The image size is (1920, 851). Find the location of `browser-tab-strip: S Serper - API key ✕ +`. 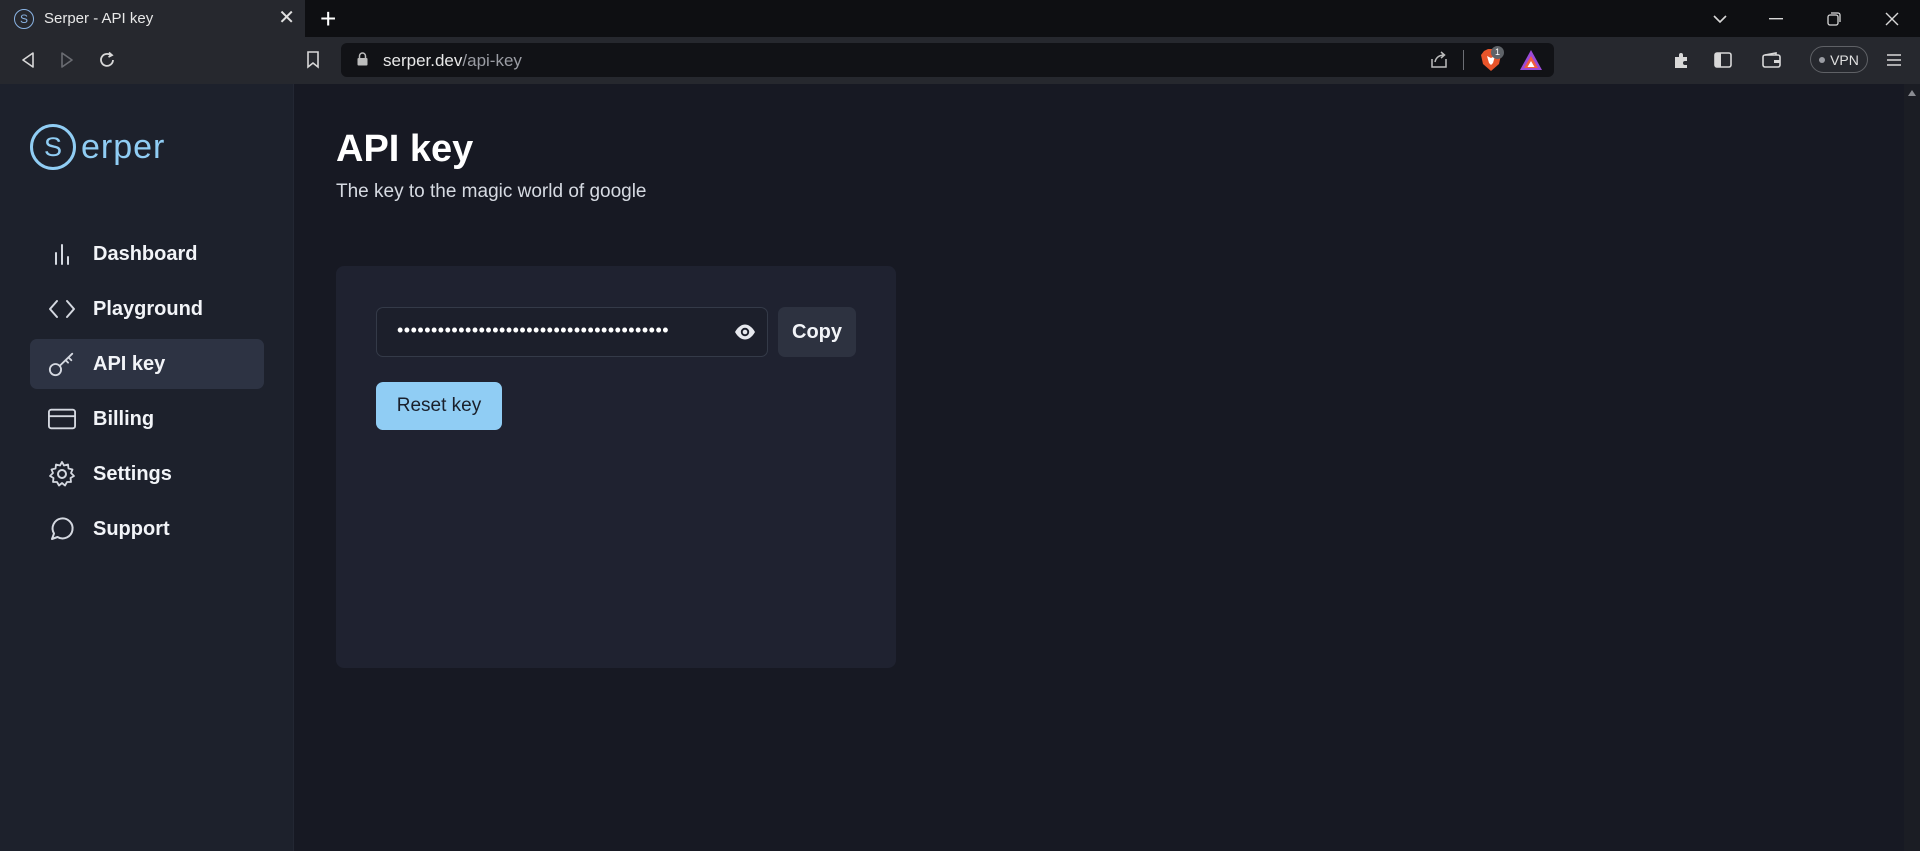

browser-tab-strip: S Serper - API key ✕ + is located at coordinates (960, 18).